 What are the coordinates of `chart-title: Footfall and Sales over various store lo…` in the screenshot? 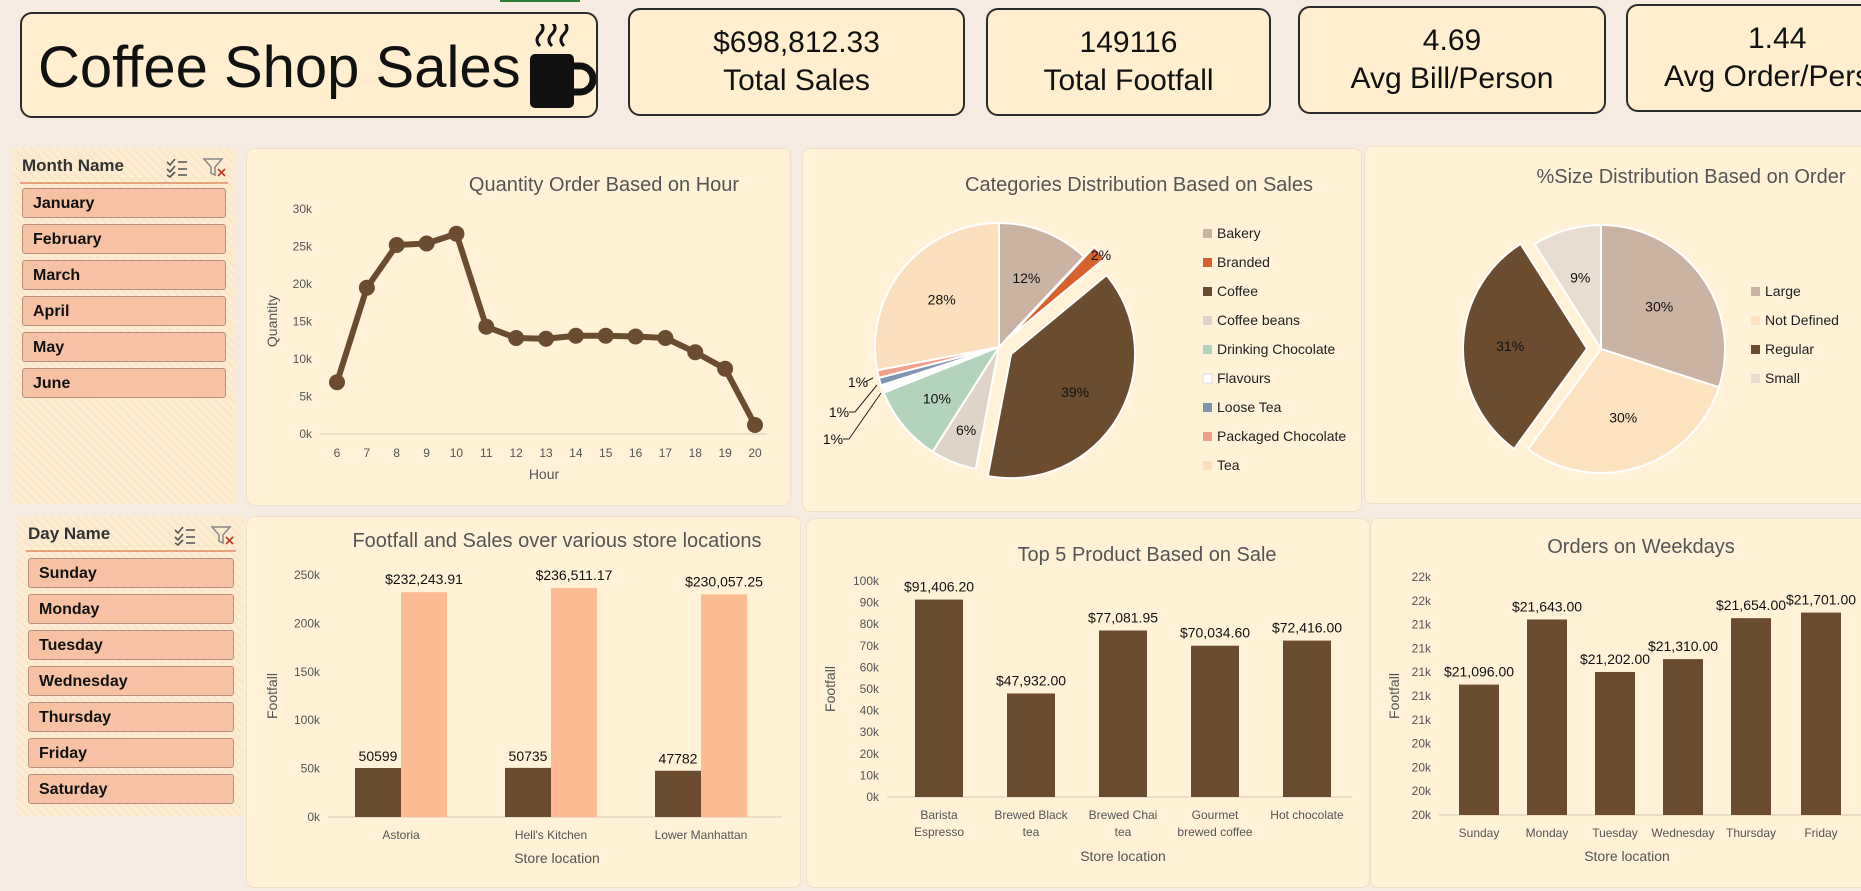 It's located at (556, 541).